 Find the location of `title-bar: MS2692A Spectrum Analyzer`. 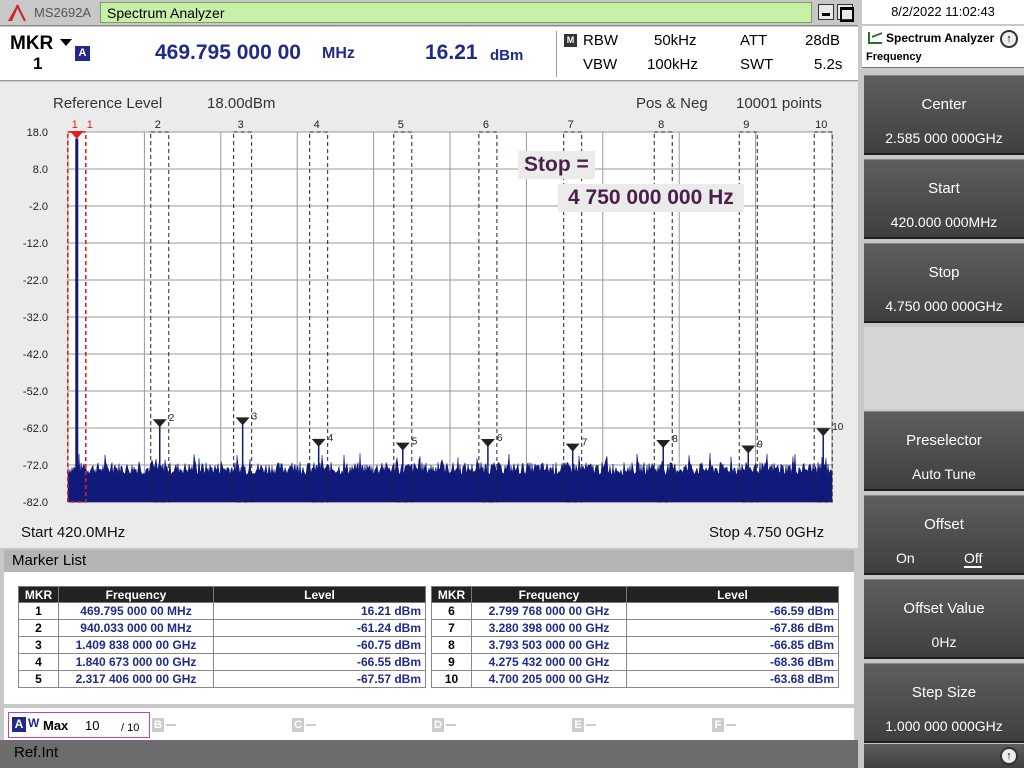

title-bar: MS2692A Spectrum Analyzer is located at coordinates (429, 13).